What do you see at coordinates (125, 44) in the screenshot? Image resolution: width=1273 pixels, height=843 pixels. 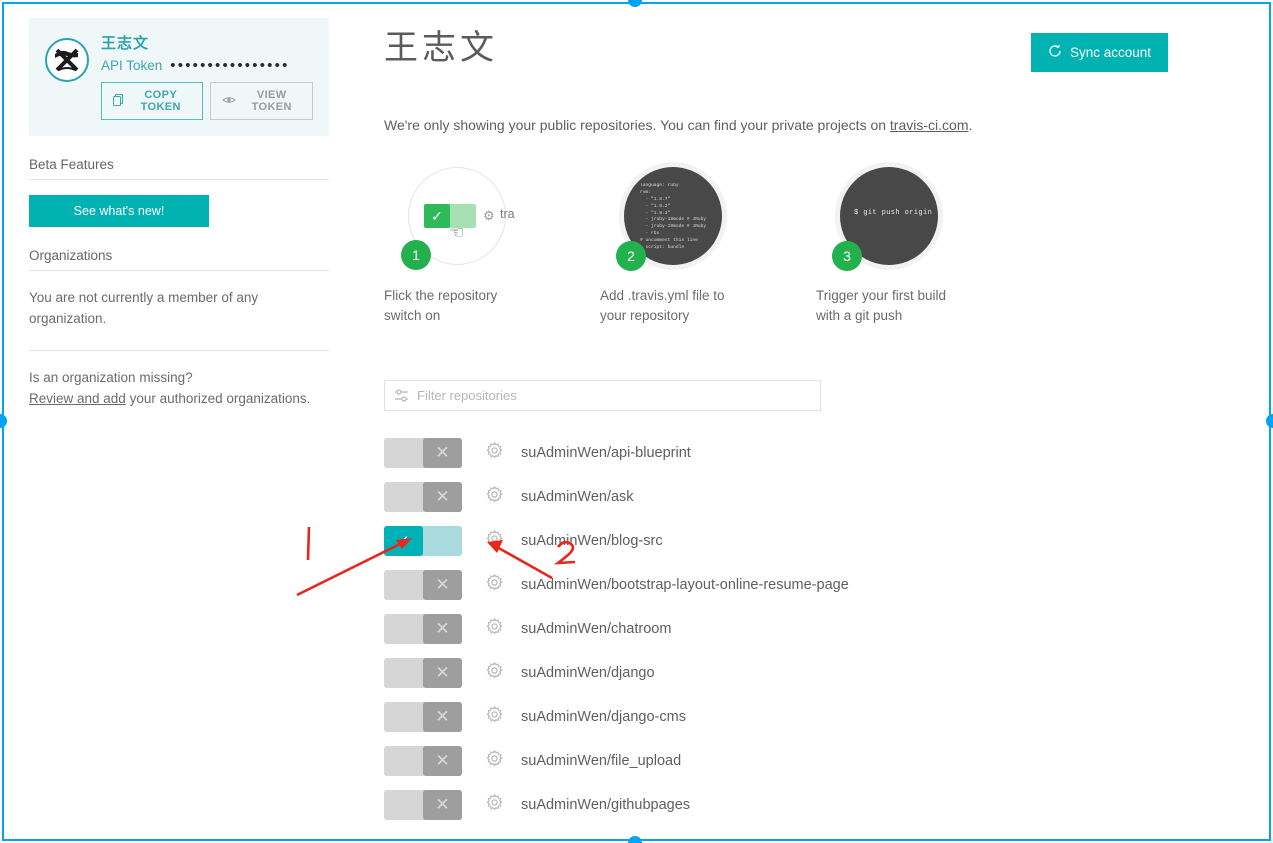 I see `profile-name: 王志文` at bounding box center [125, 44].